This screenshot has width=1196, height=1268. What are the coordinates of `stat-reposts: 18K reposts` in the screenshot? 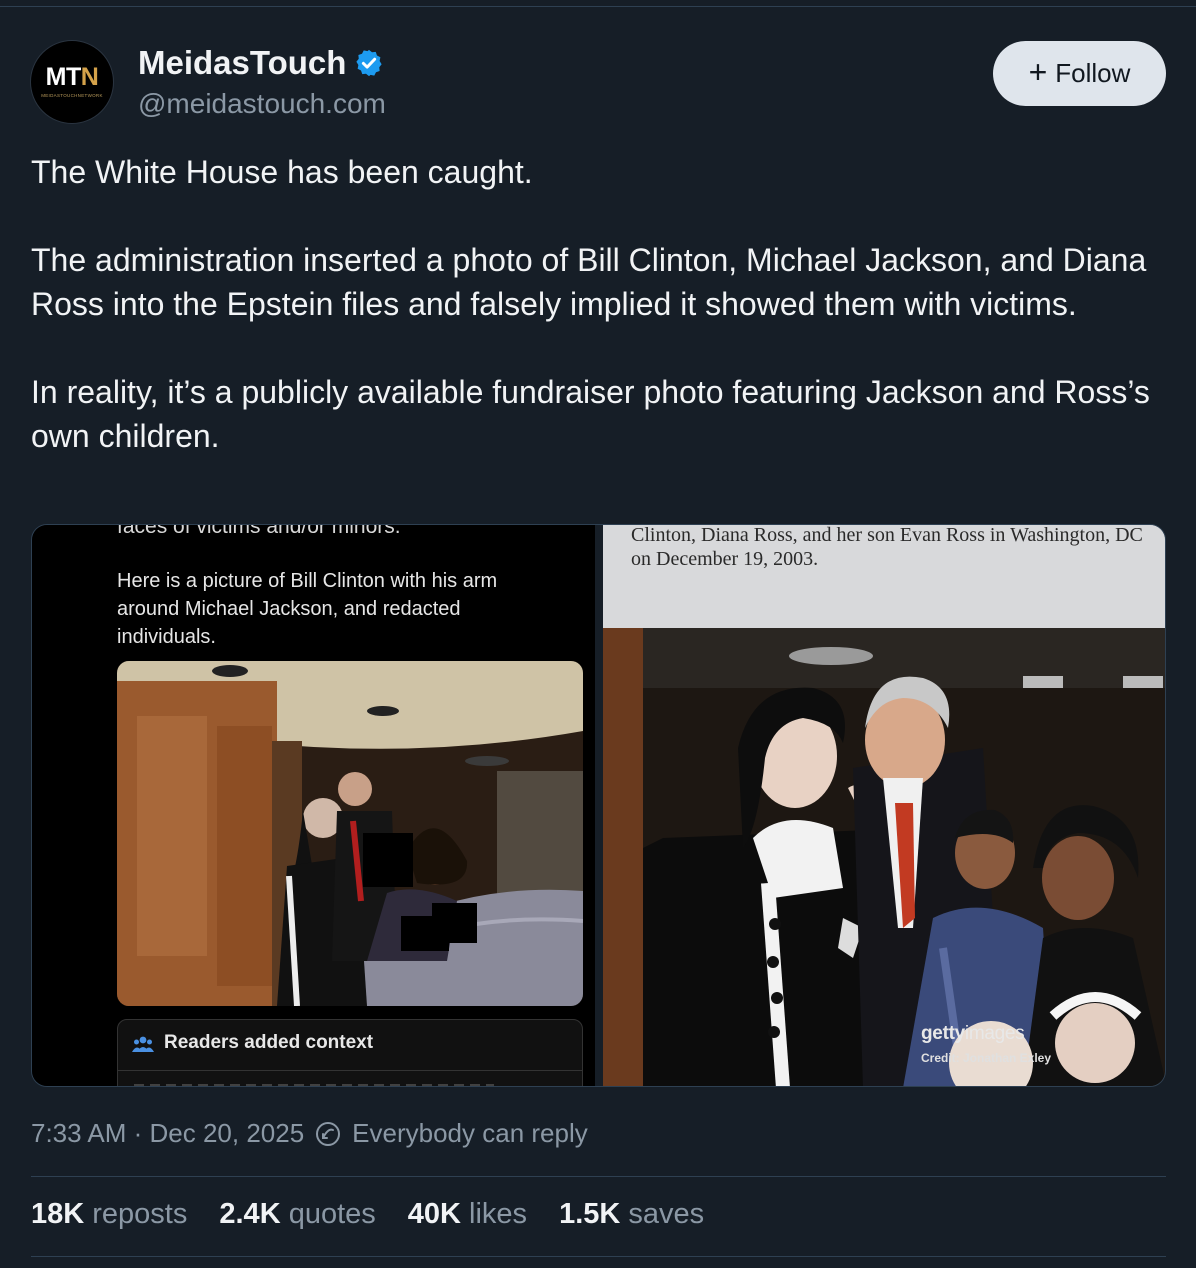 It's located at (109, 1214).